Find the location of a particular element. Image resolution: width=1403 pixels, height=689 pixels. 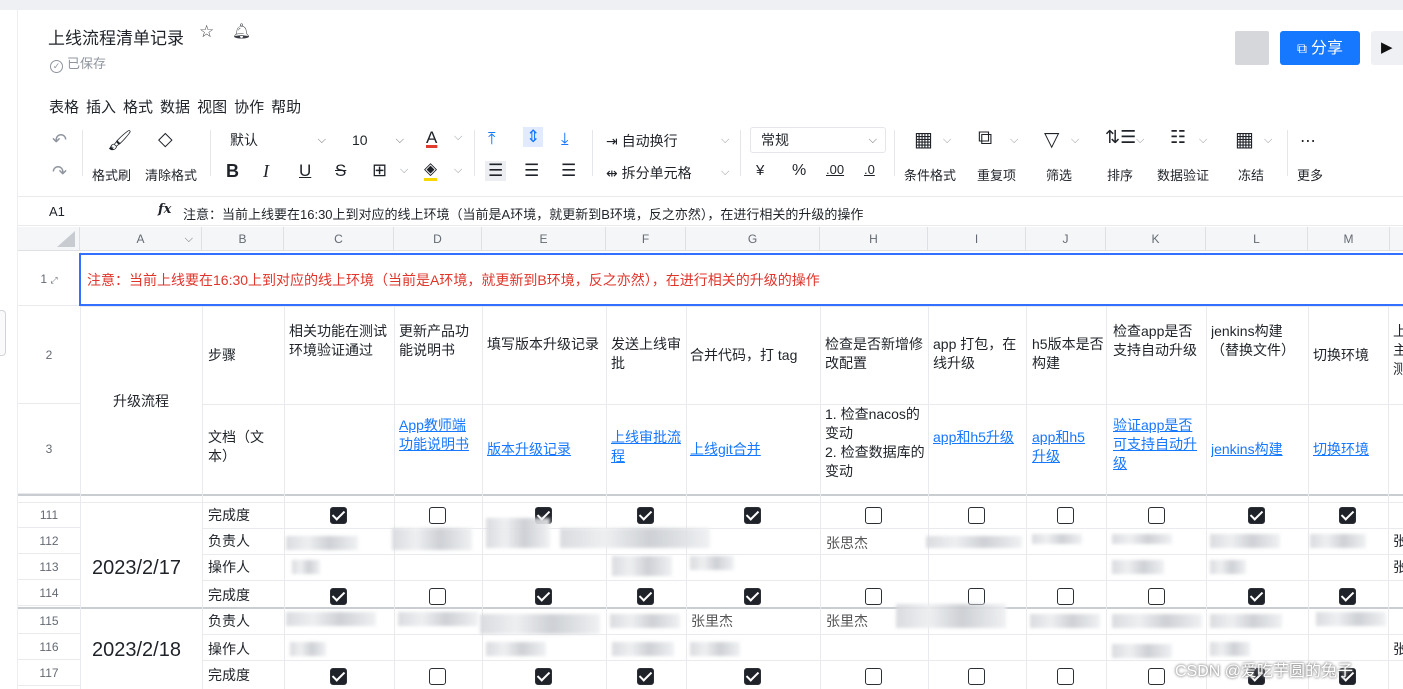

format-brush-button: 格式刷 is located at coordinates (111, 174).